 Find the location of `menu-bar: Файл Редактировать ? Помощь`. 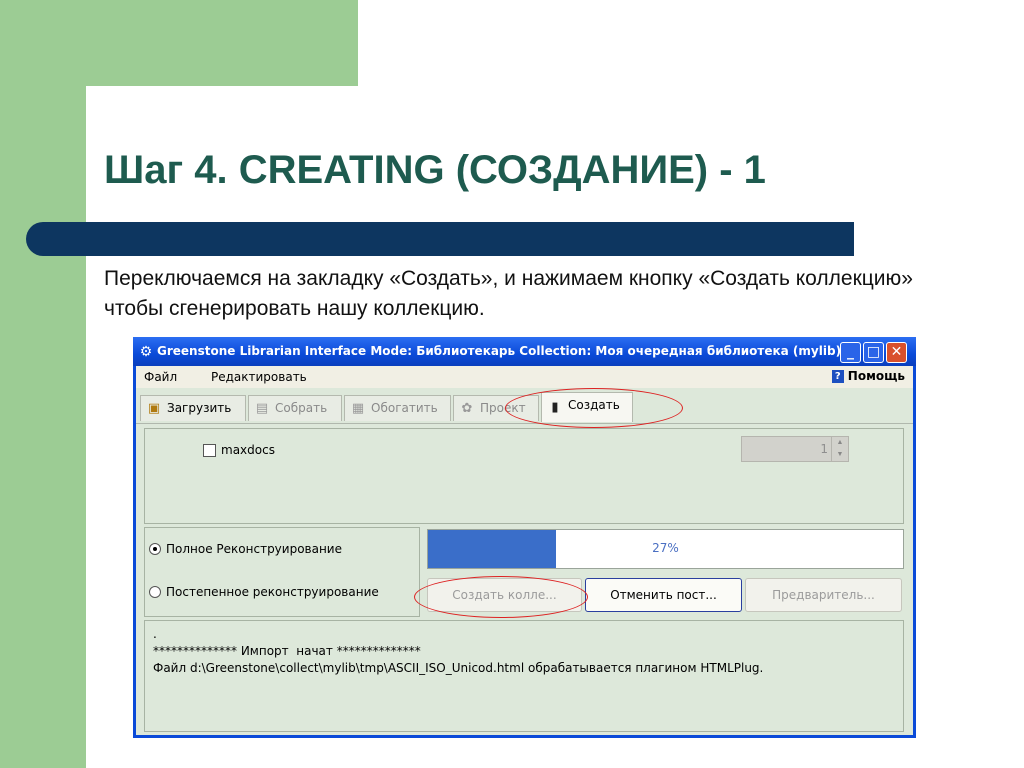

menu-bar: Файл Редактировать ? Помощь is located at coordinates (524, 377).